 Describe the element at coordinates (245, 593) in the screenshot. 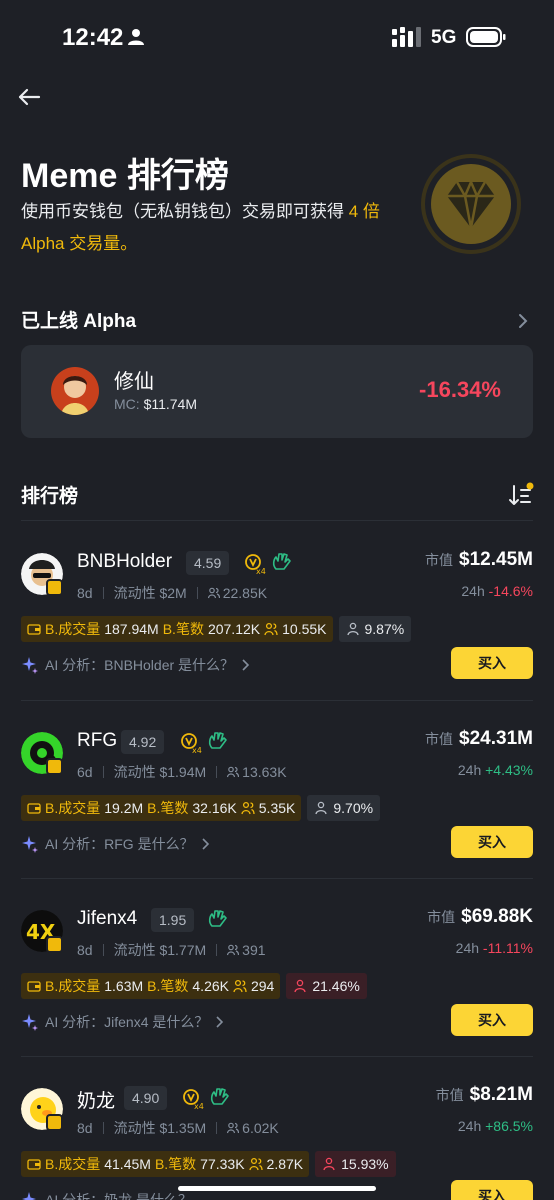

I see `holders-value: 22.85K` at that location.